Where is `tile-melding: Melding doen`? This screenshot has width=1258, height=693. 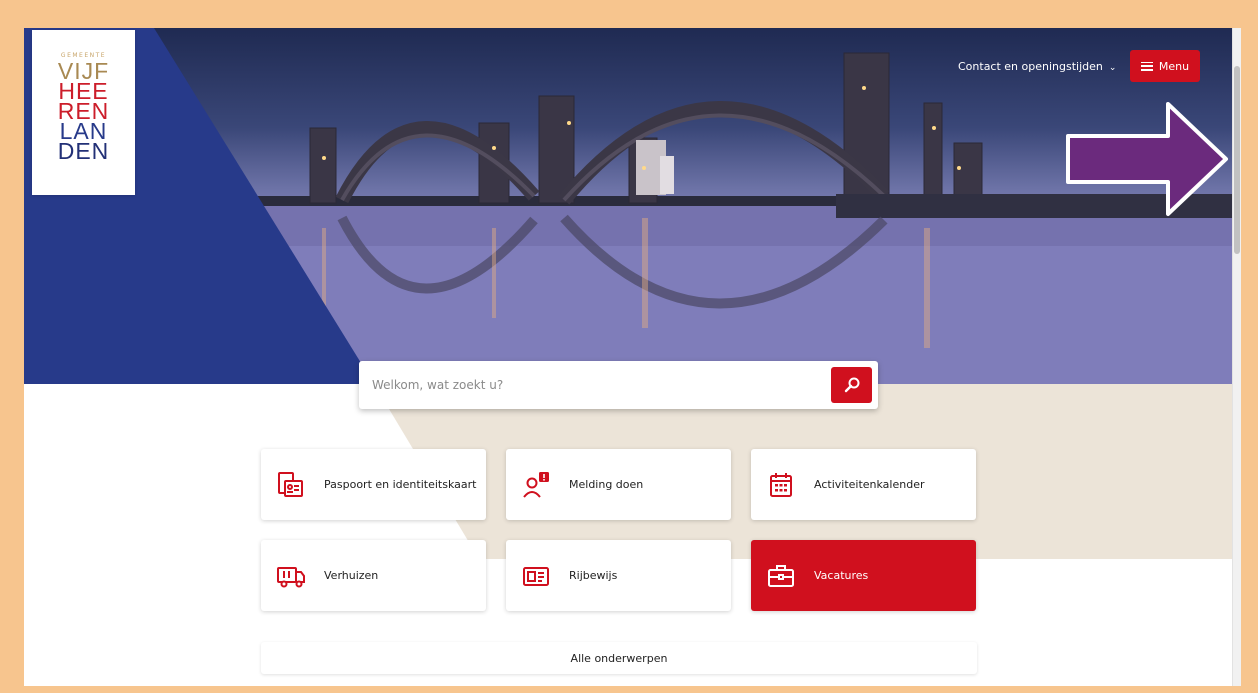 tile-melding: Melding doen is located at coordinates (618, 484).